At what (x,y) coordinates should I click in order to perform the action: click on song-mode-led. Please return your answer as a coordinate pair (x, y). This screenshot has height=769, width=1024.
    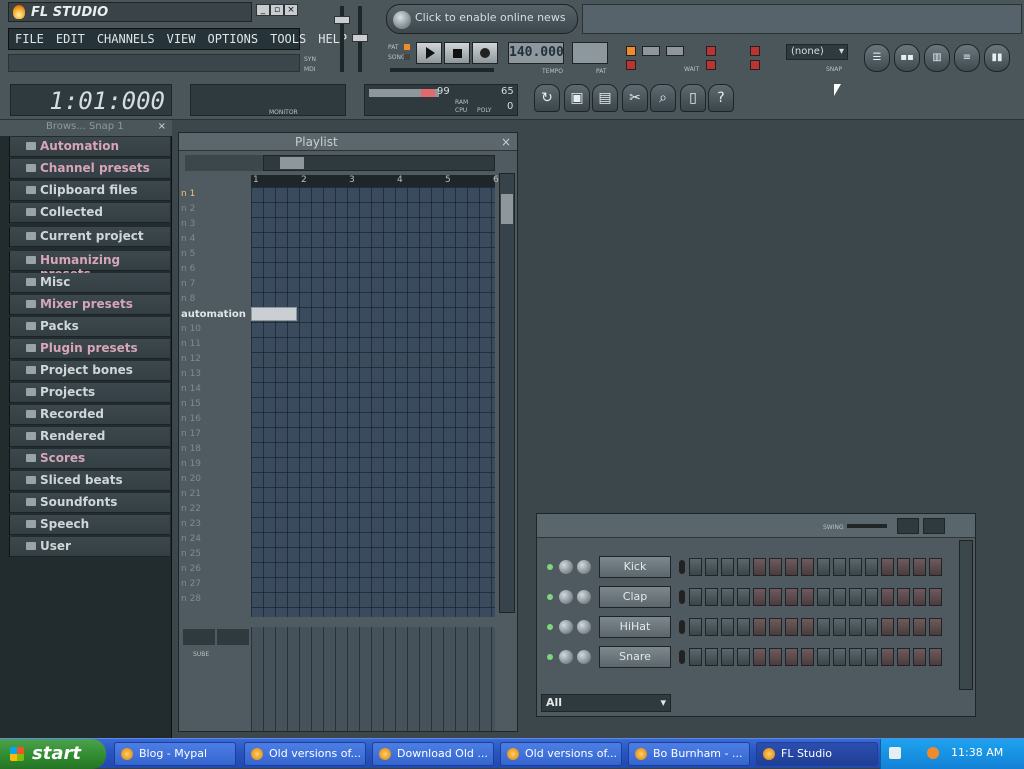
    Looking at the image, I should click on (407, 57).